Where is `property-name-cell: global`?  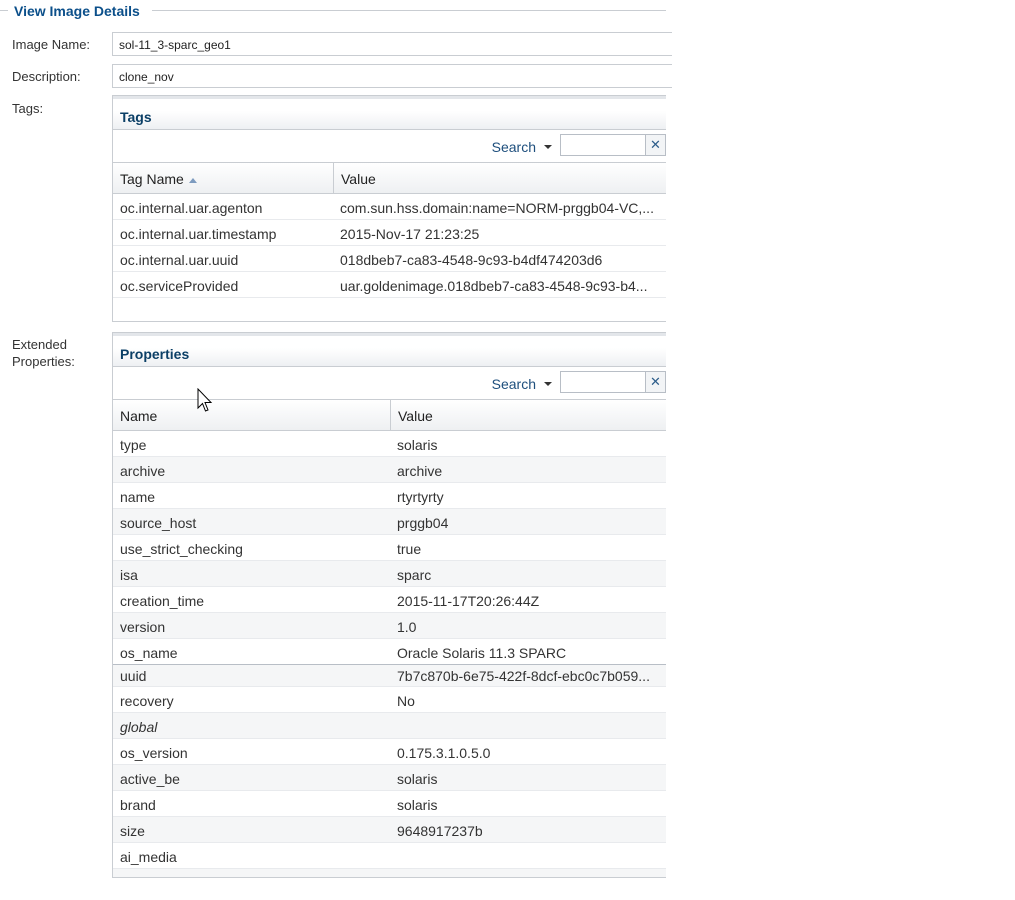
property-name-cell: global is located at coordinates (139, 727).